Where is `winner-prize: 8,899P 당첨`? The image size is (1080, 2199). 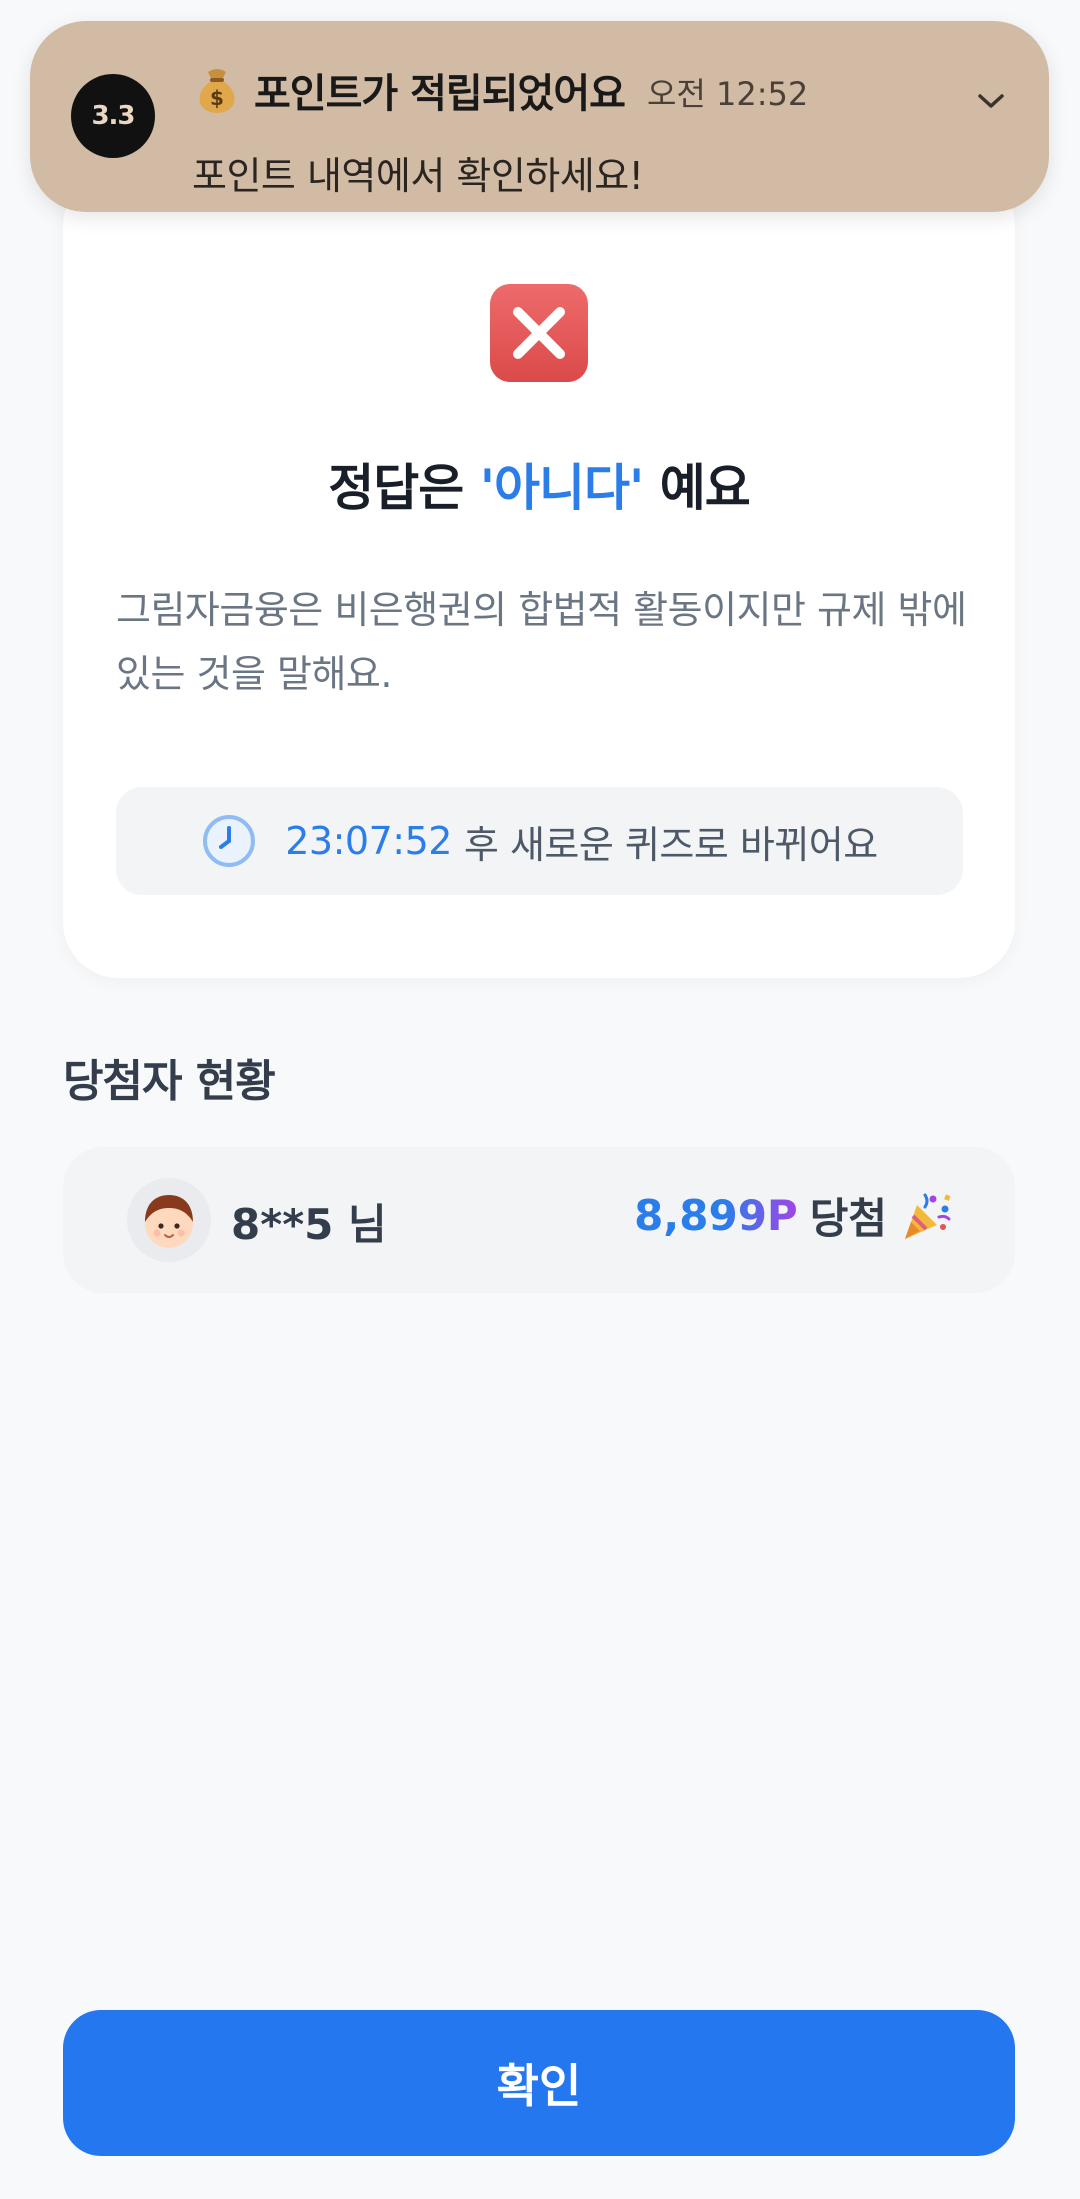
winner-prize: 8,899P 당첨 is located at coordinates (793, 1215).